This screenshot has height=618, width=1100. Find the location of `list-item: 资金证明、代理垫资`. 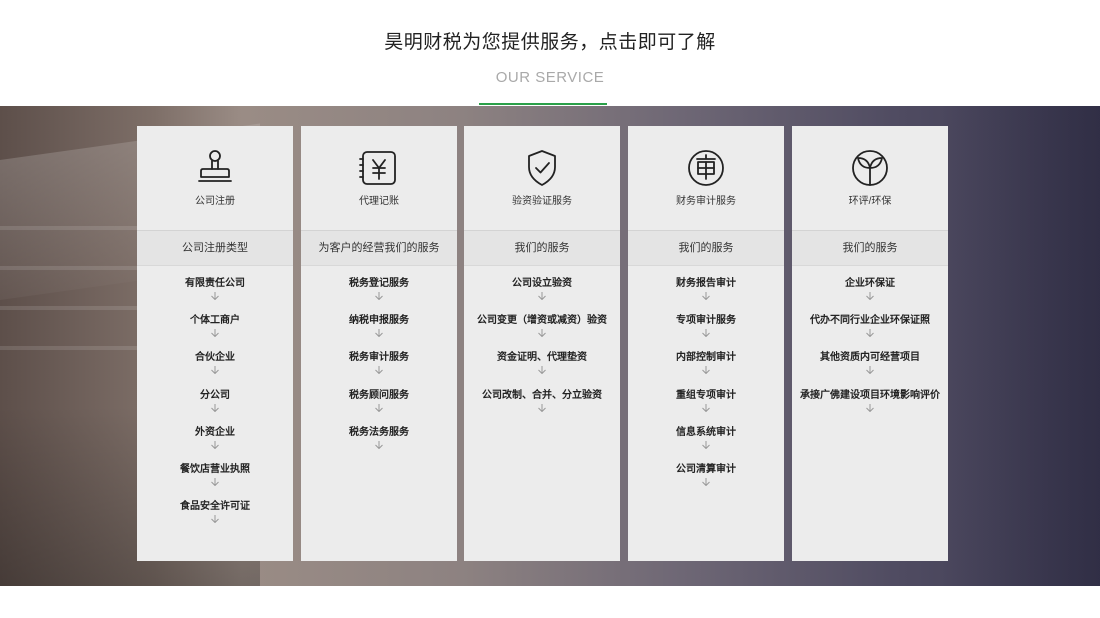

list-item: 资金证明、代理垫资 is located at coordinates (542, 369).